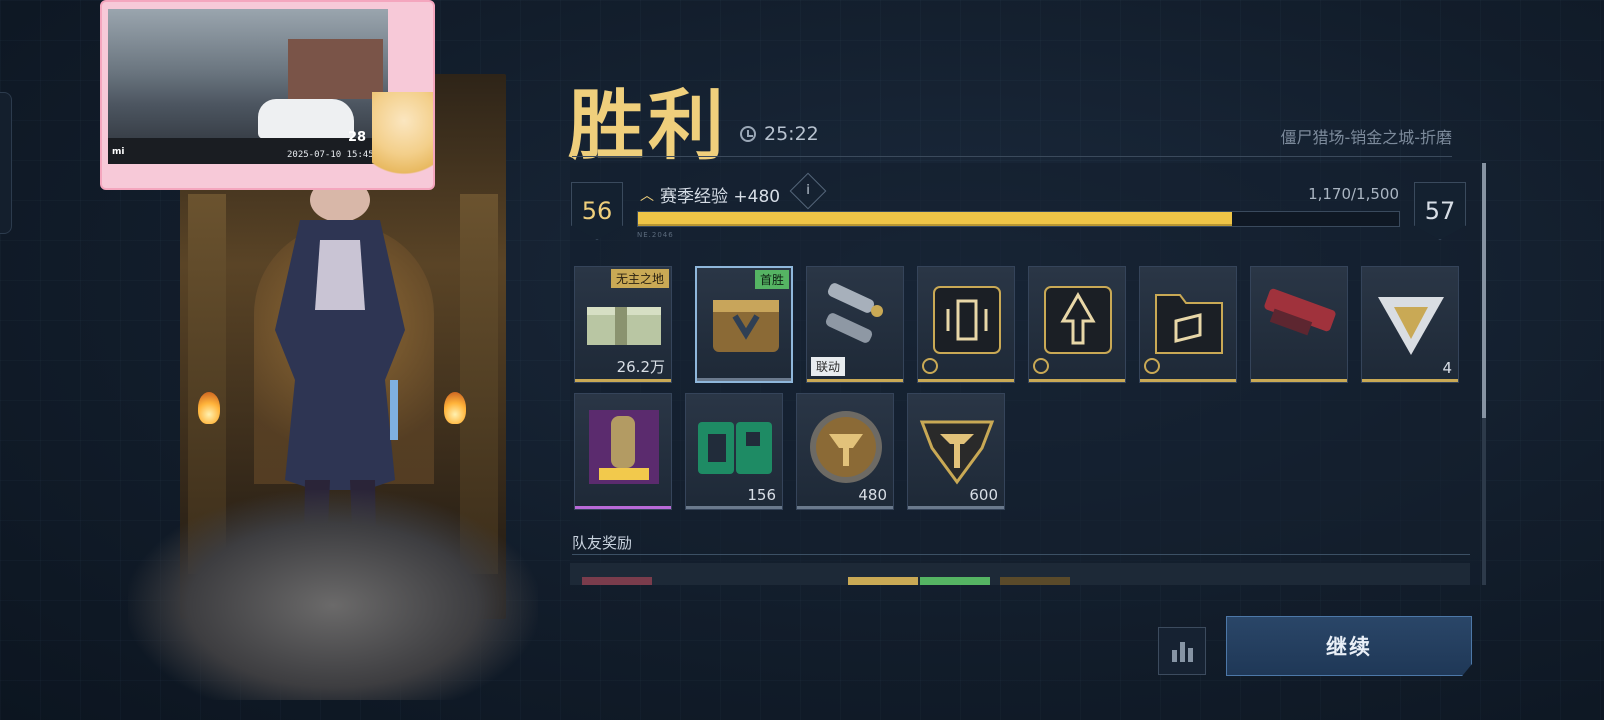  I want to click on stream-overlay: mi 28 2025-07-10 15:45:53, so click(267, 95).